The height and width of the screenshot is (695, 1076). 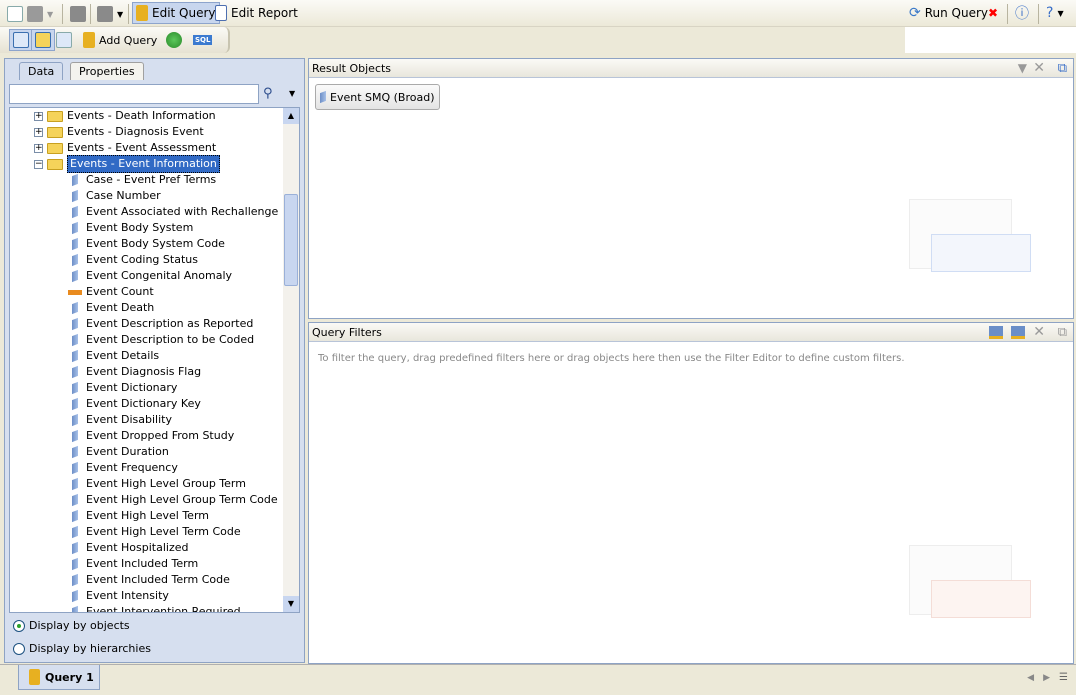 What do you see at coordinates (1030, 678) in the screenshot?
I see `tab-scroll-left-icon: ◀` at bounding box center [1030, 678].